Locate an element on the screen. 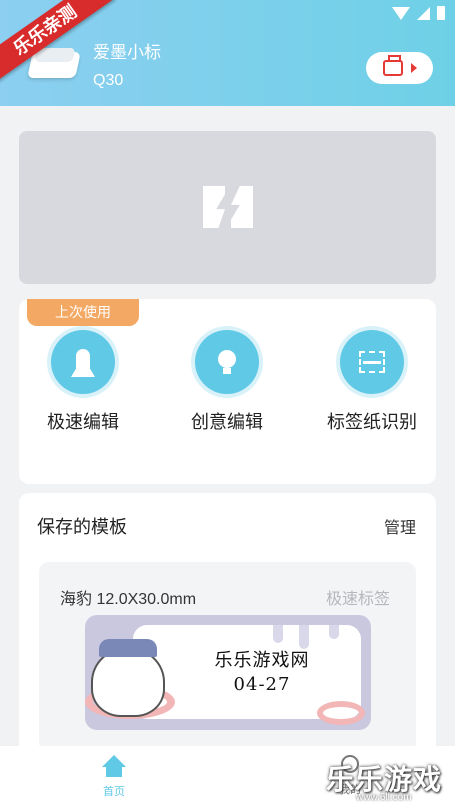 This screenshot has height=808, width=455. seal-illustration is located at coordinates (128, 682).